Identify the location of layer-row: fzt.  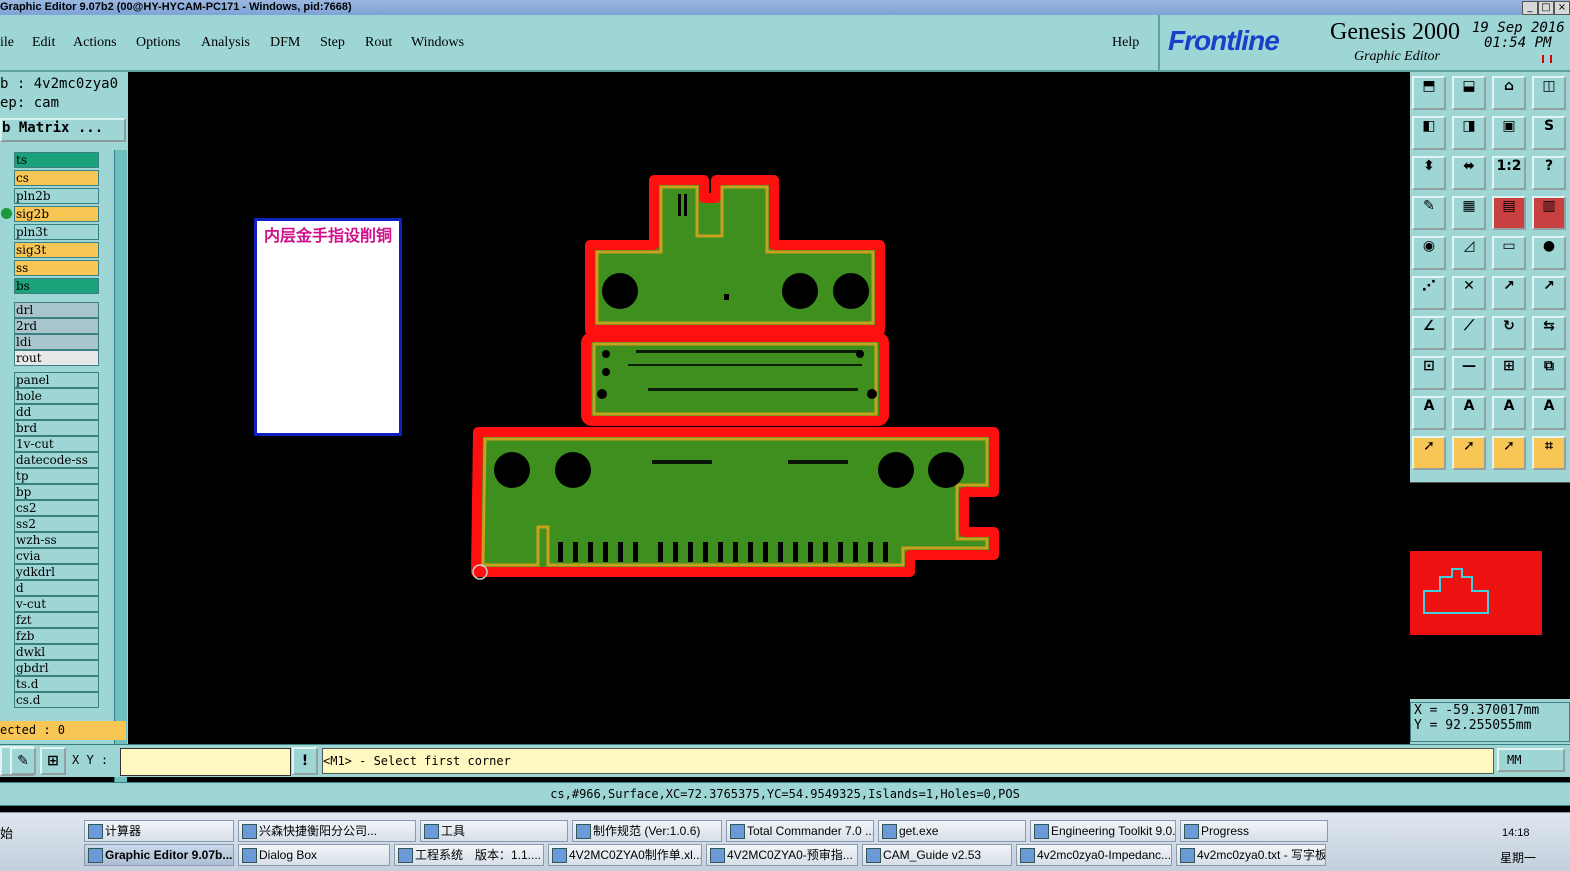
(56, 620).